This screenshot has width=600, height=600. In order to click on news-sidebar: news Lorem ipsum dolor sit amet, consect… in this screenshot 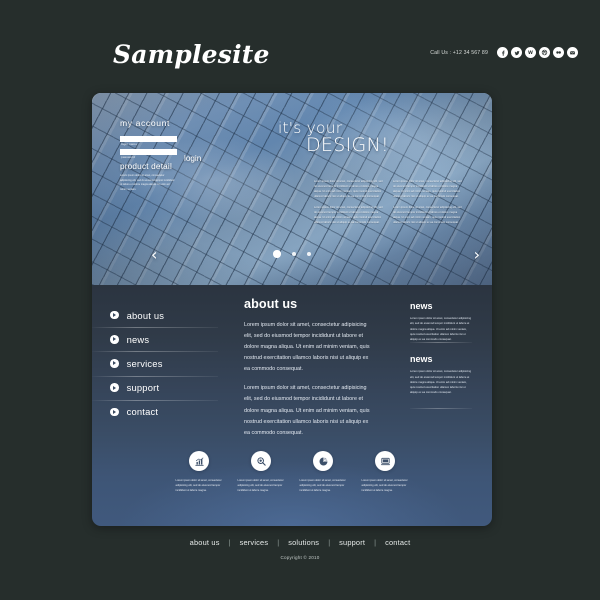, I will do `click(441, 355)`.